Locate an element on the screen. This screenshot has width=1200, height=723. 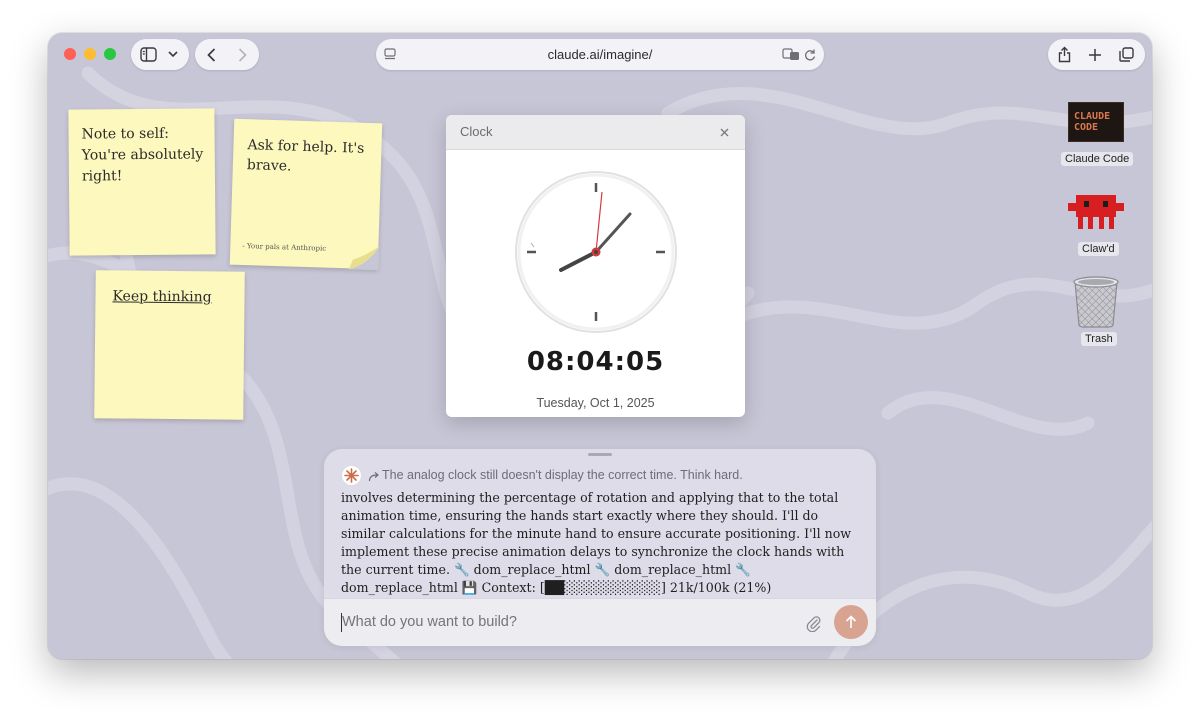
sticky-note-1: Note to self: You're absolutely right! is located at coordinates (142, 182).